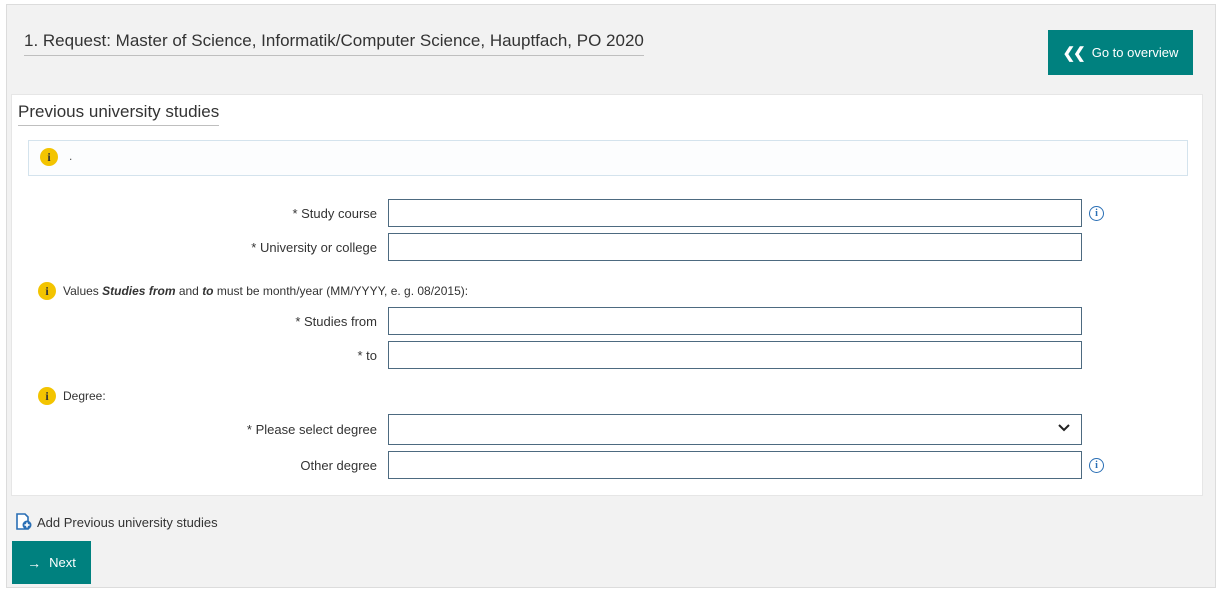 This screenshot has width=1222, height=590. What do you see at coordinates (47, 396) in the screenshot?
I see `degree-info-icon: i` at bounding box center [47, 396].